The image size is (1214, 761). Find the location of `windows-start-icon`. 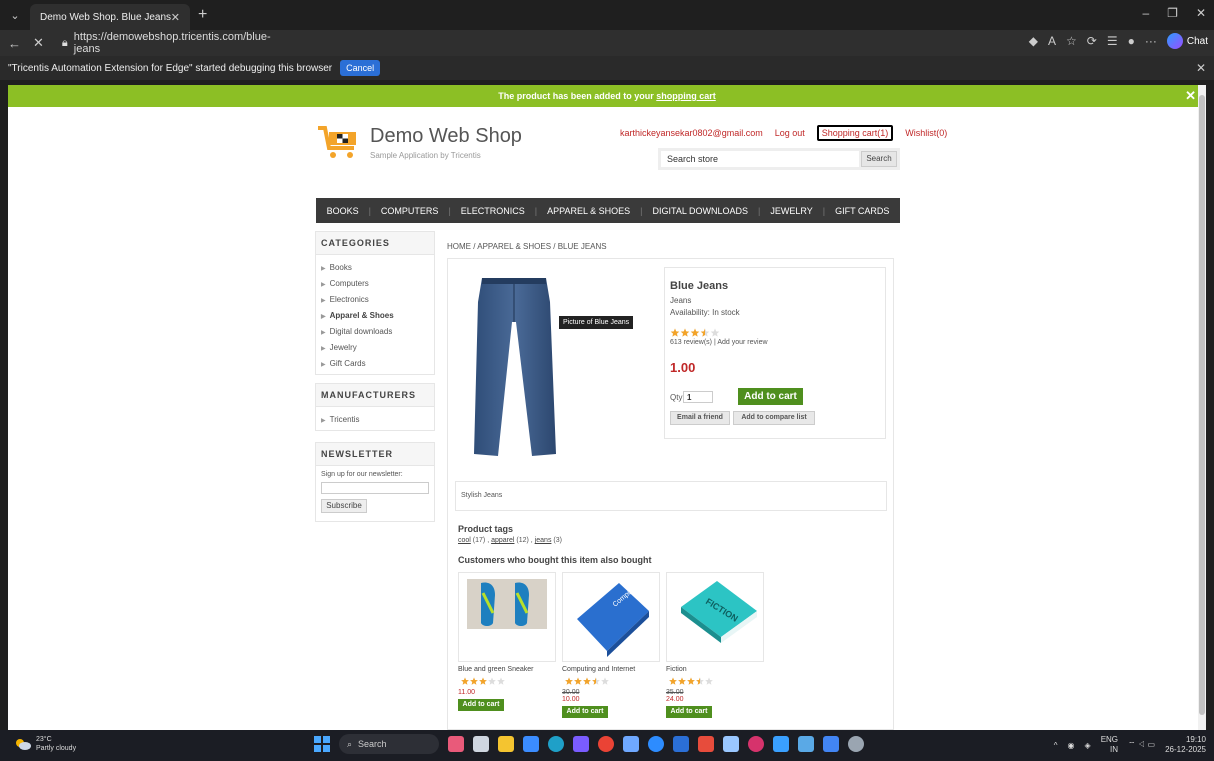

windows-start-icon is located at coordinates (322, 744).